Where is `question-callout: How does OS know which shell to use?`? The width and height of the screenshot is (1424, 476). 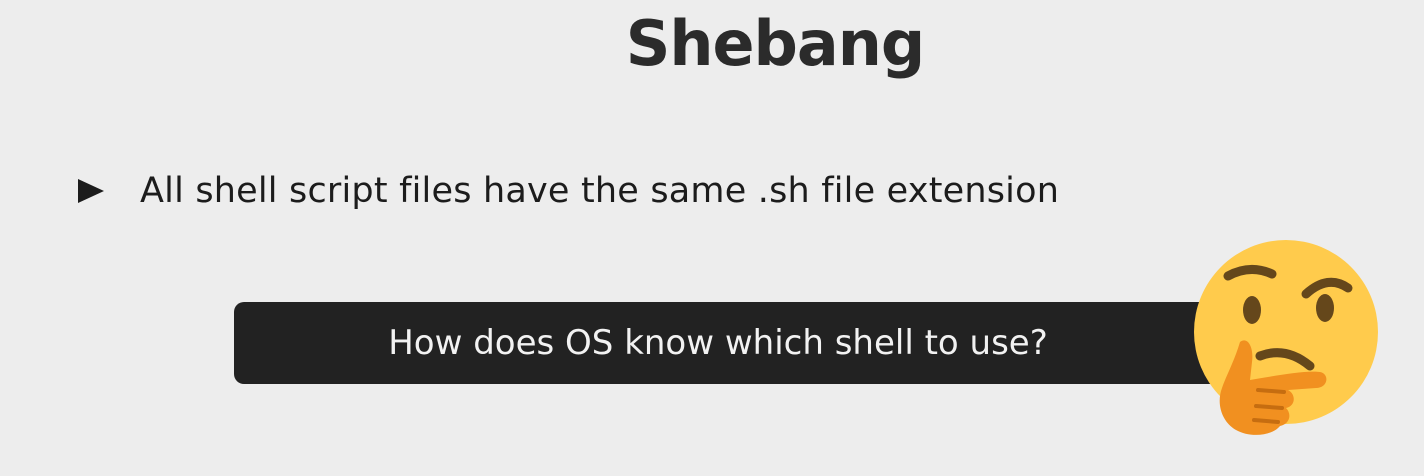
question-callout: How does OS know which shell to use? is located at coordinates (739, 343).